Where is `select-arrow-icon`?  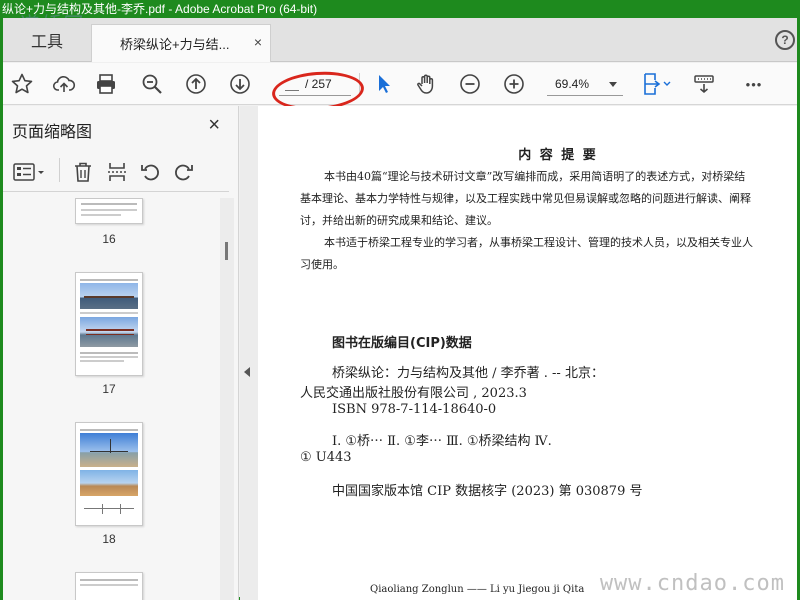 select-arrow-icon is located at coordinates (384, 84).